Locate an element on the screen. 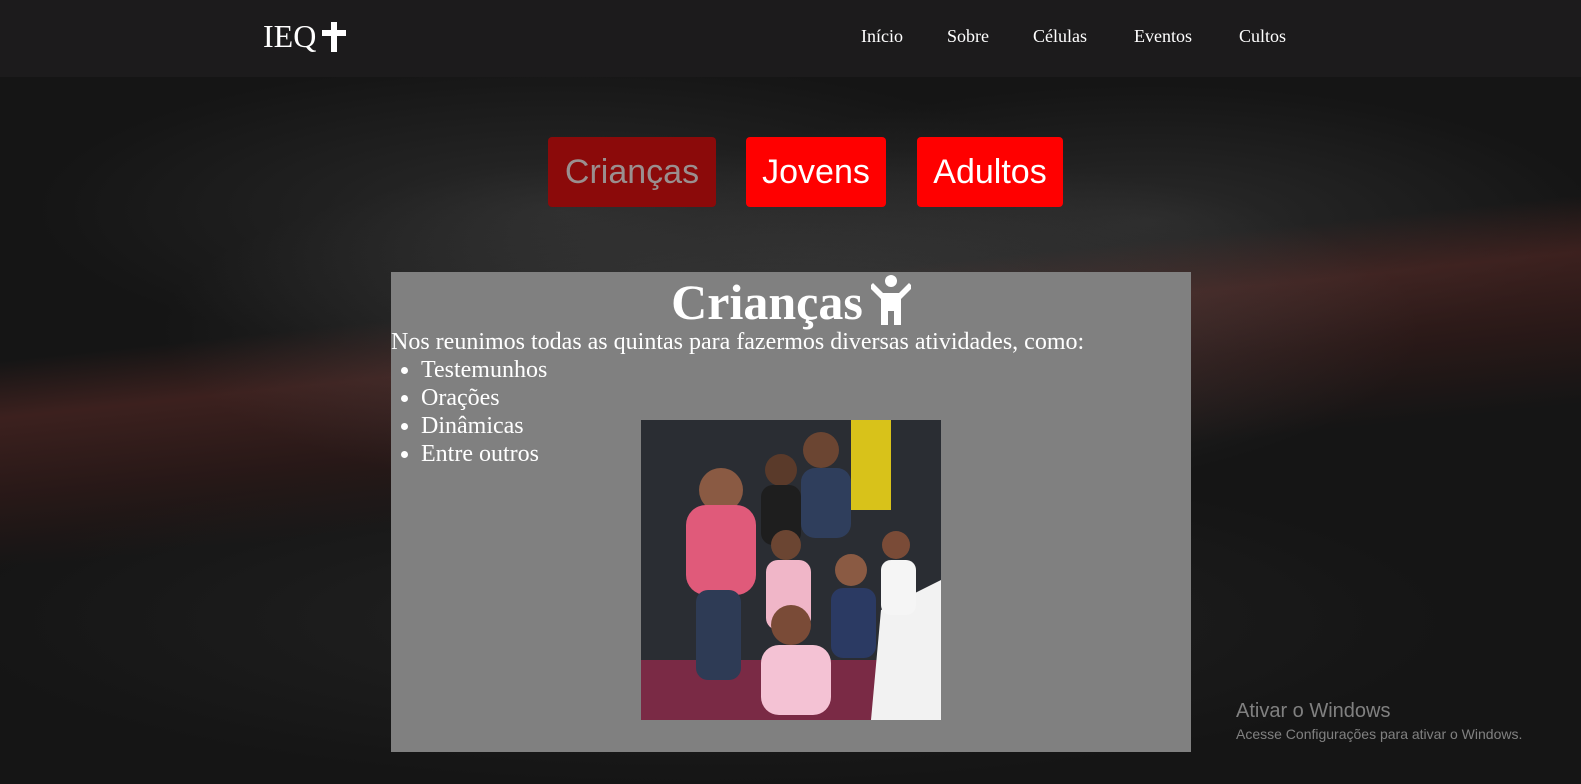 This screenshot has height=784, width=1581. list-item: Testemunhos is located at coordinates (484, 370).